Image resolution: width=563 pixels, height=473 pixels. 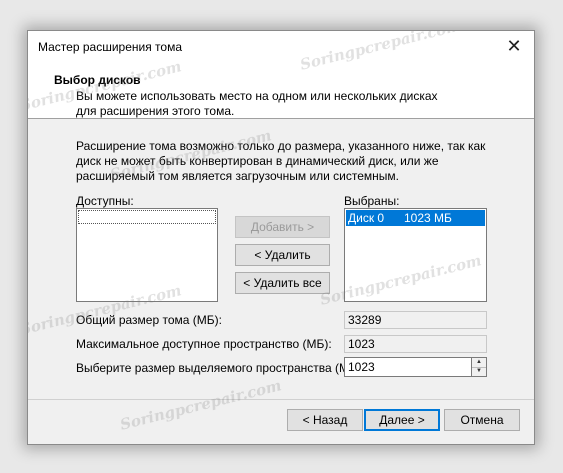 What do you see at coordinates (282, 227) in the screenshot?
I see `add-button: Добавить >` at bounding box center [282, 227].